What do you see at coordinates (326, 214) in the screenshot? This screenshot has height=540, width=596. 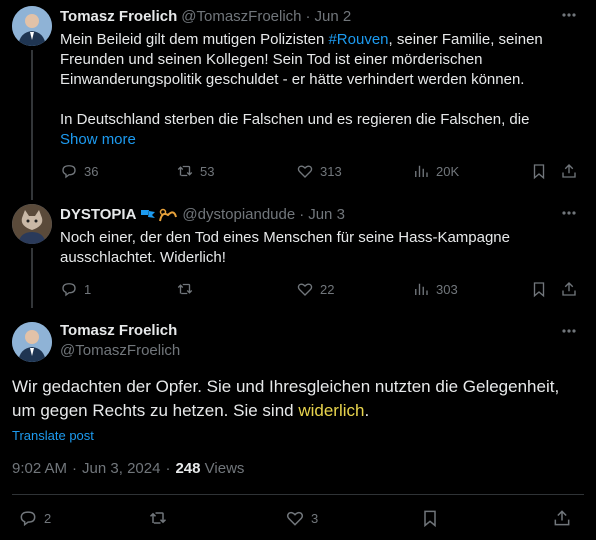 I see `post-date: Jun 3` at bounding box center [326, 214].